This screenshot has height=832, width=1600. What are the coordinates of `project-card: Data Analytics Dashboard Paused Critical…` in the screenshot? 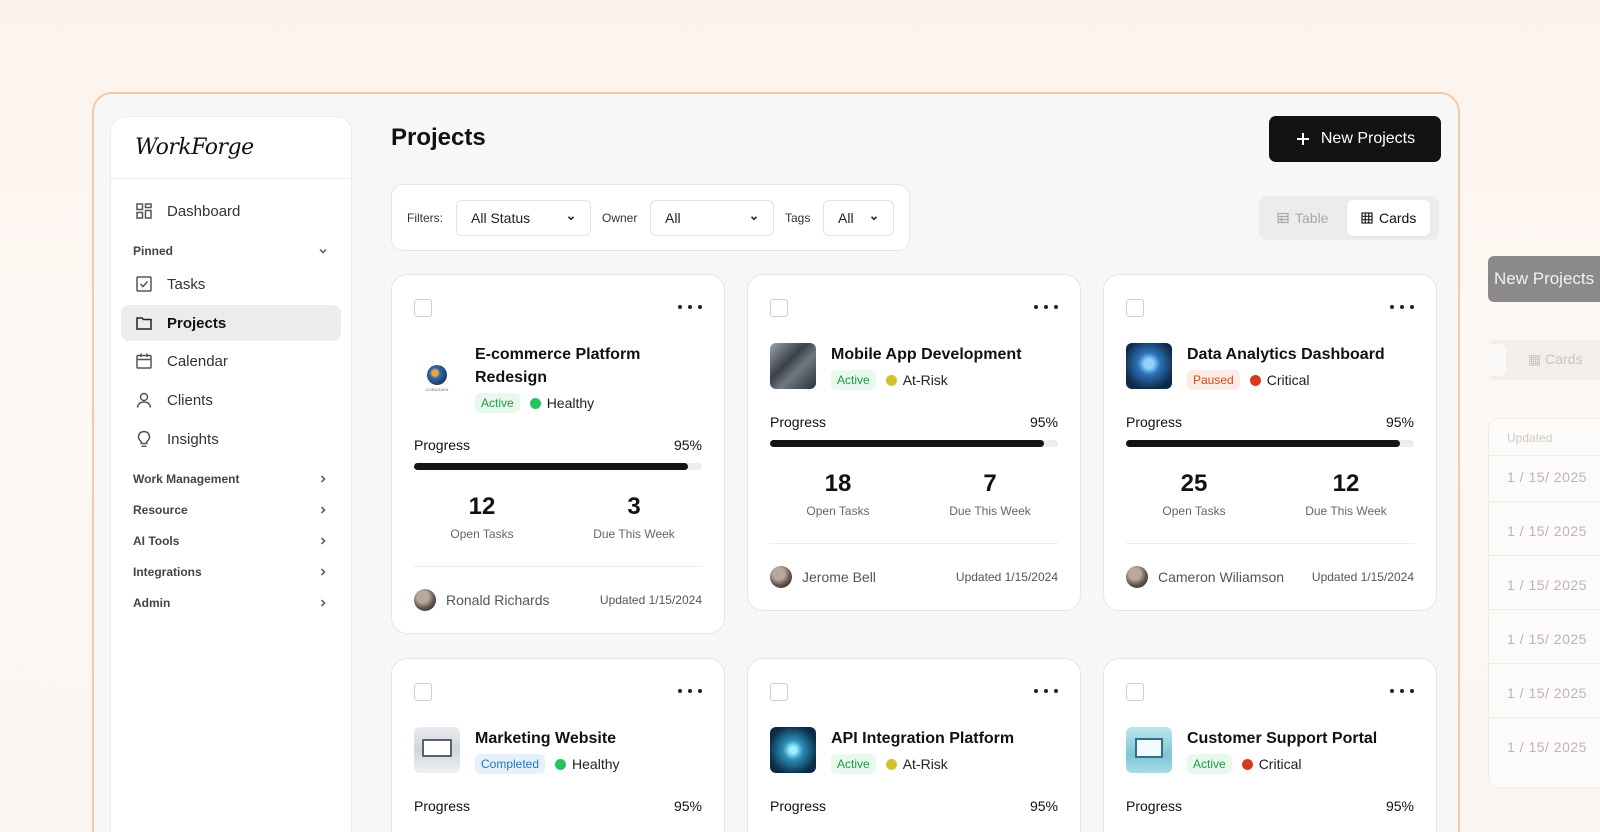 It's located at (1270, 442).